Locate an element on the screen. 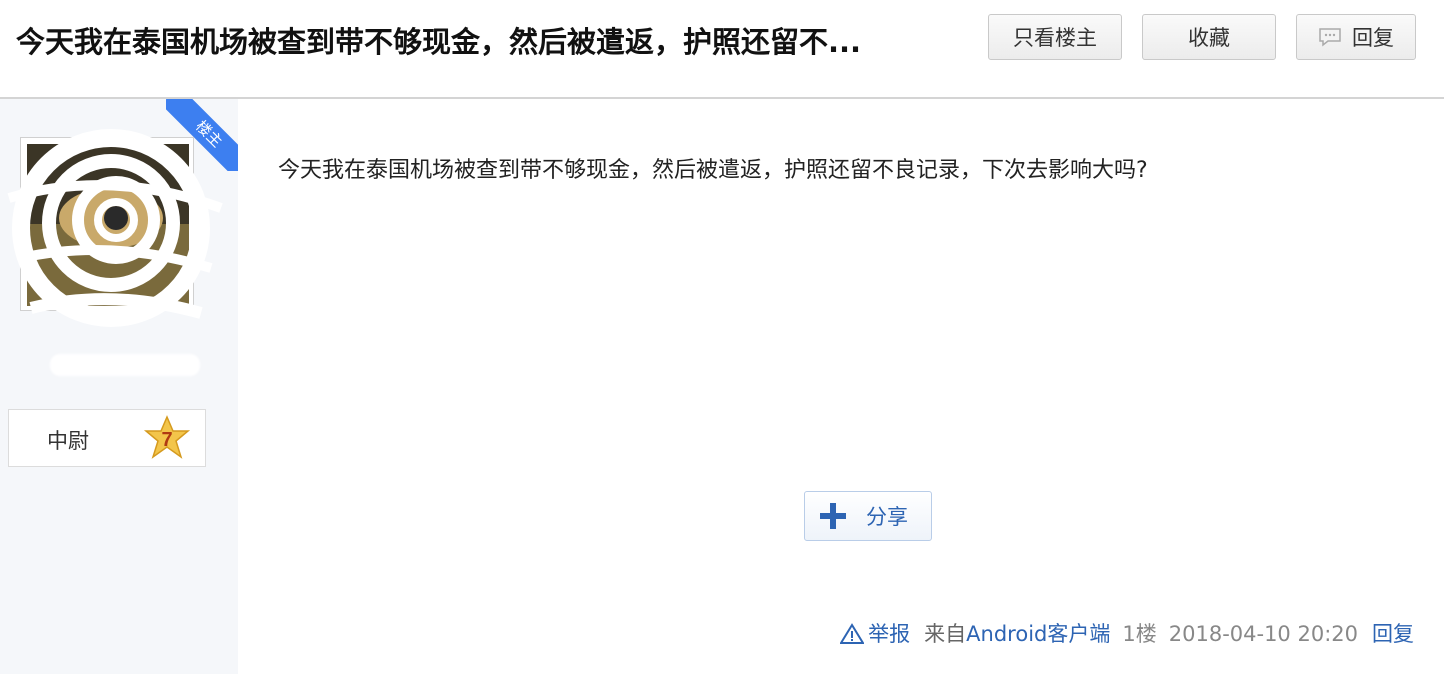 The image size is (1444, 674). avatar-image is located at coordinates (115, 228).